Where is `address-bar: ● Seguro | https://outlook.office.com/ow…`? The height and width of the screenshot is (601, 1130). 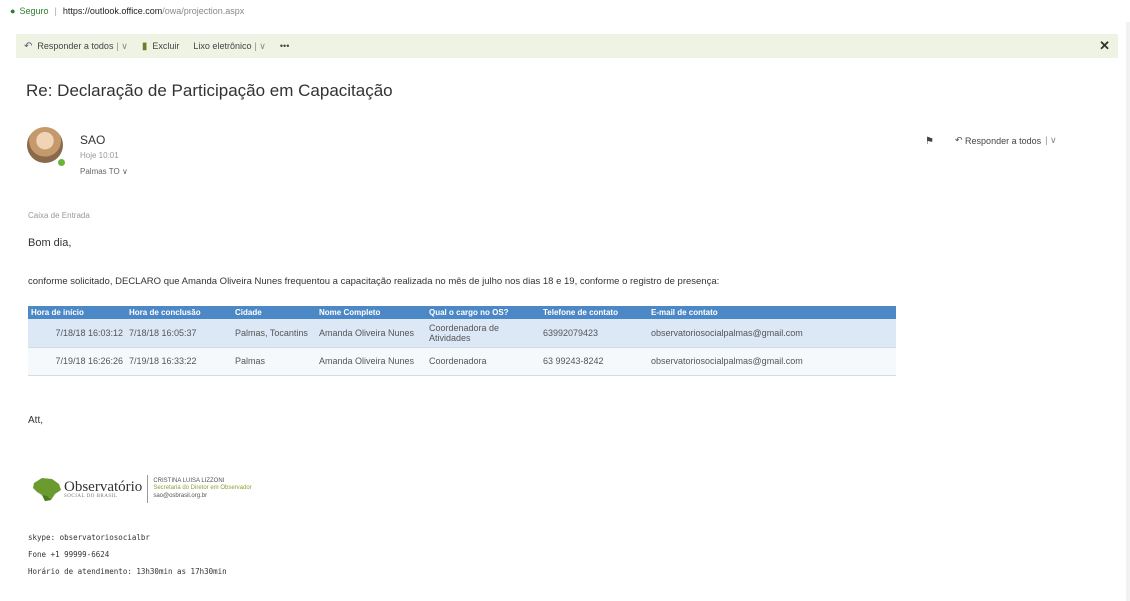
address-bar: ● Seguro | https://outlook.office.com/ow… is located at coordinates (565, 11).